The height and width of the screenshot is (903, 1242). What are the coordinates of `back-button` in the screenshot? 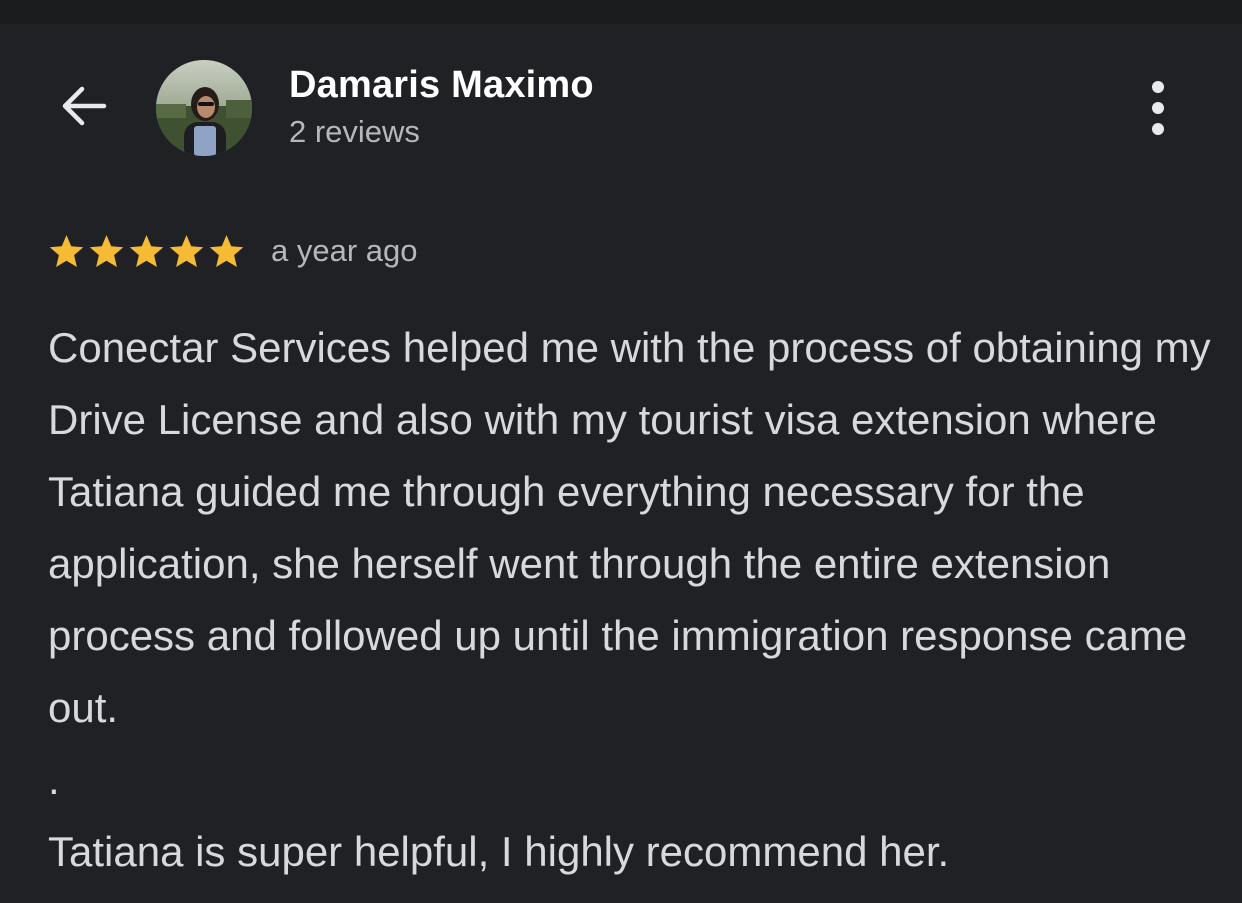 It's located at (84, 106).